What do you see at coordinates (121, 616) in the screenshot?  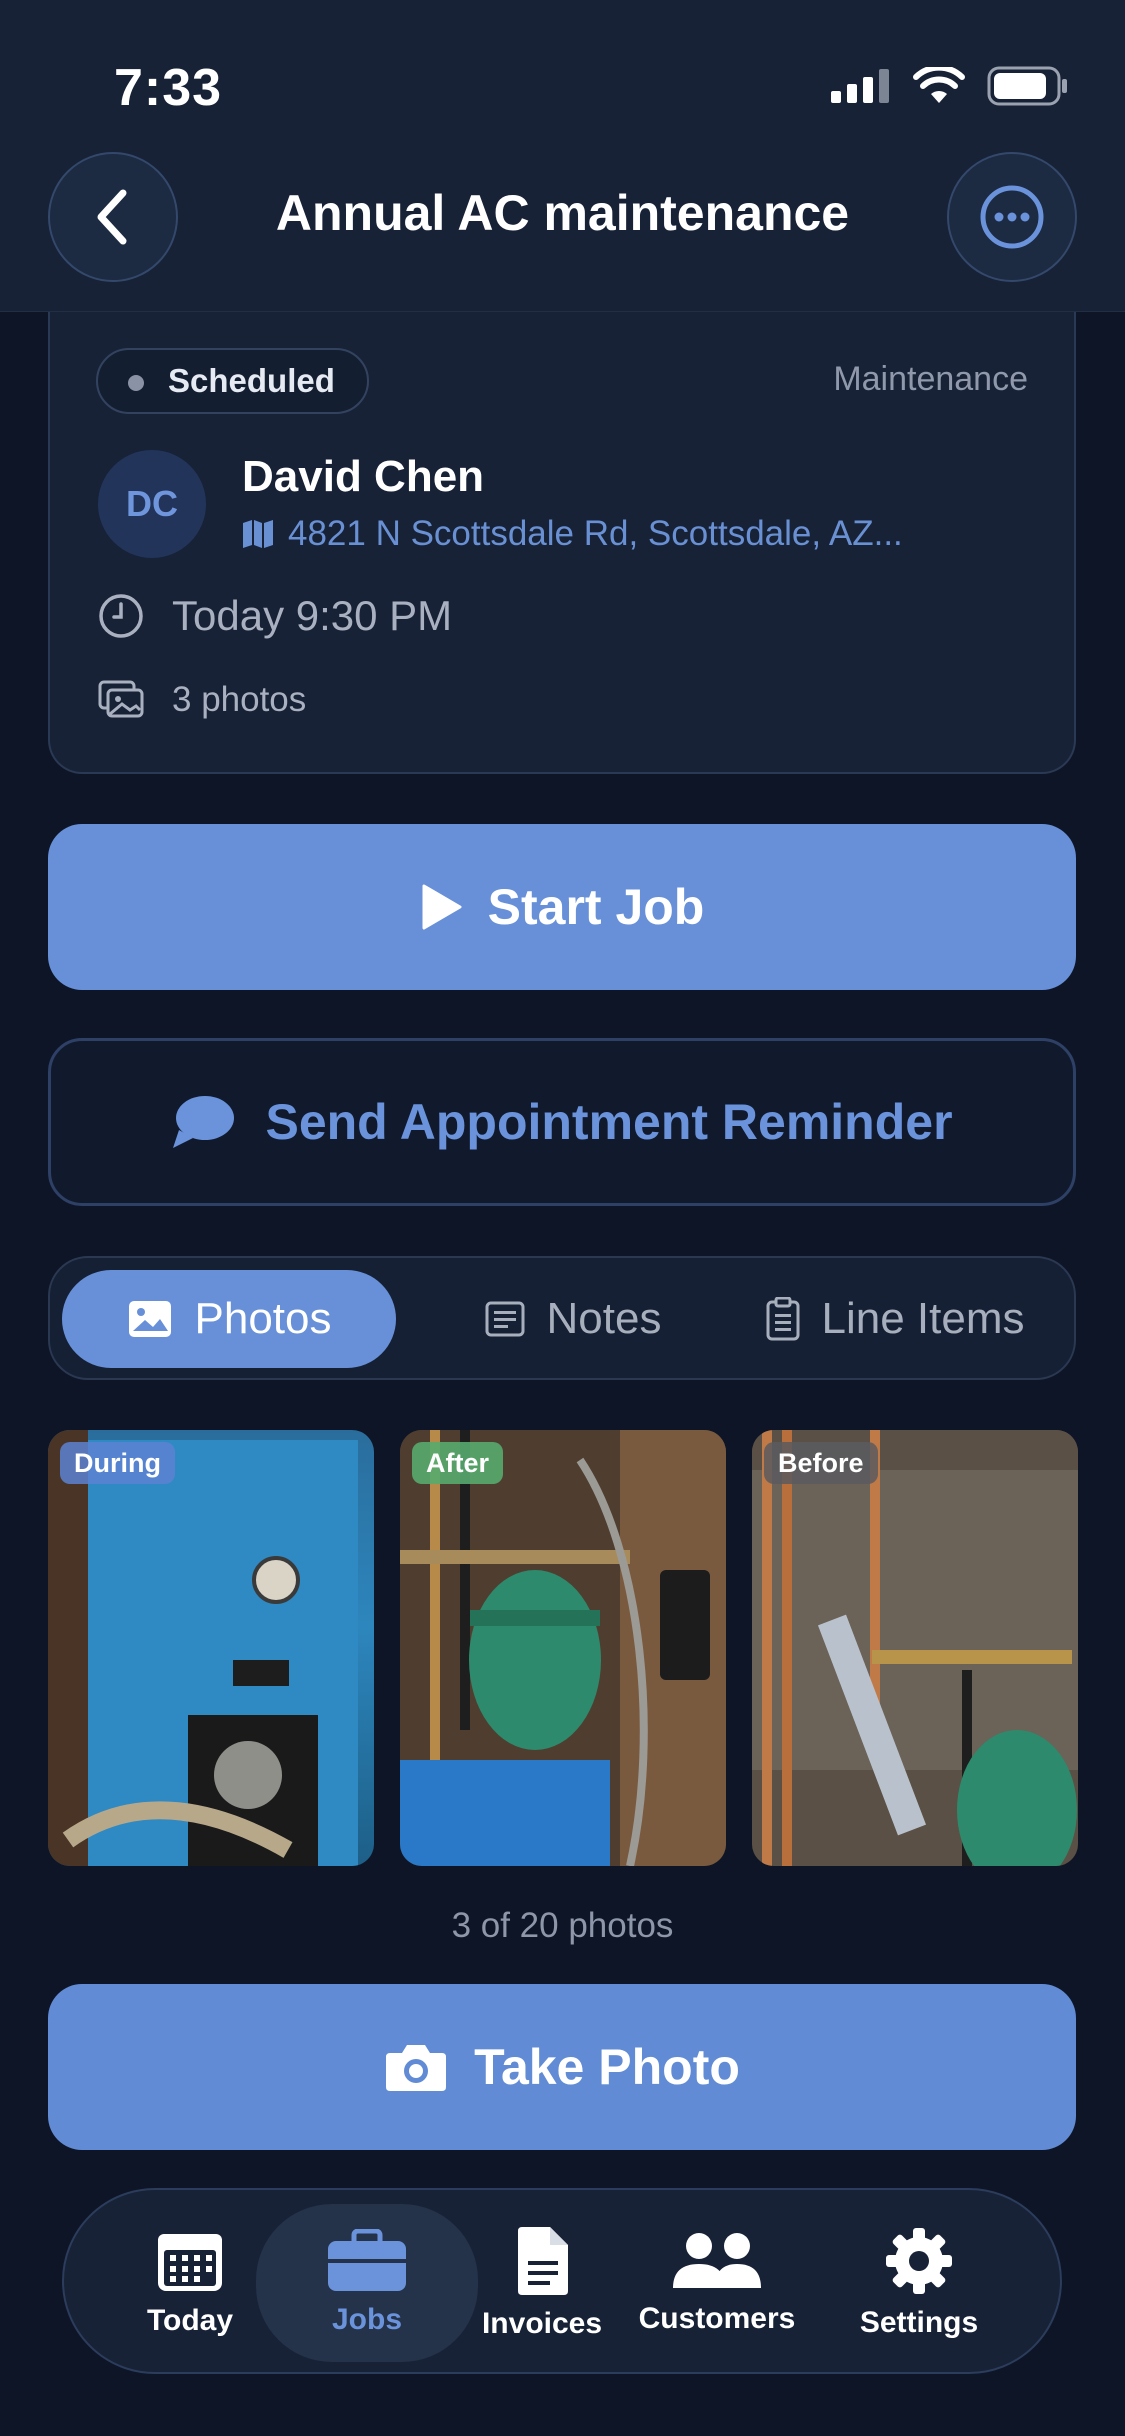 I see `clock-icon` at bounding box center [121, 616].